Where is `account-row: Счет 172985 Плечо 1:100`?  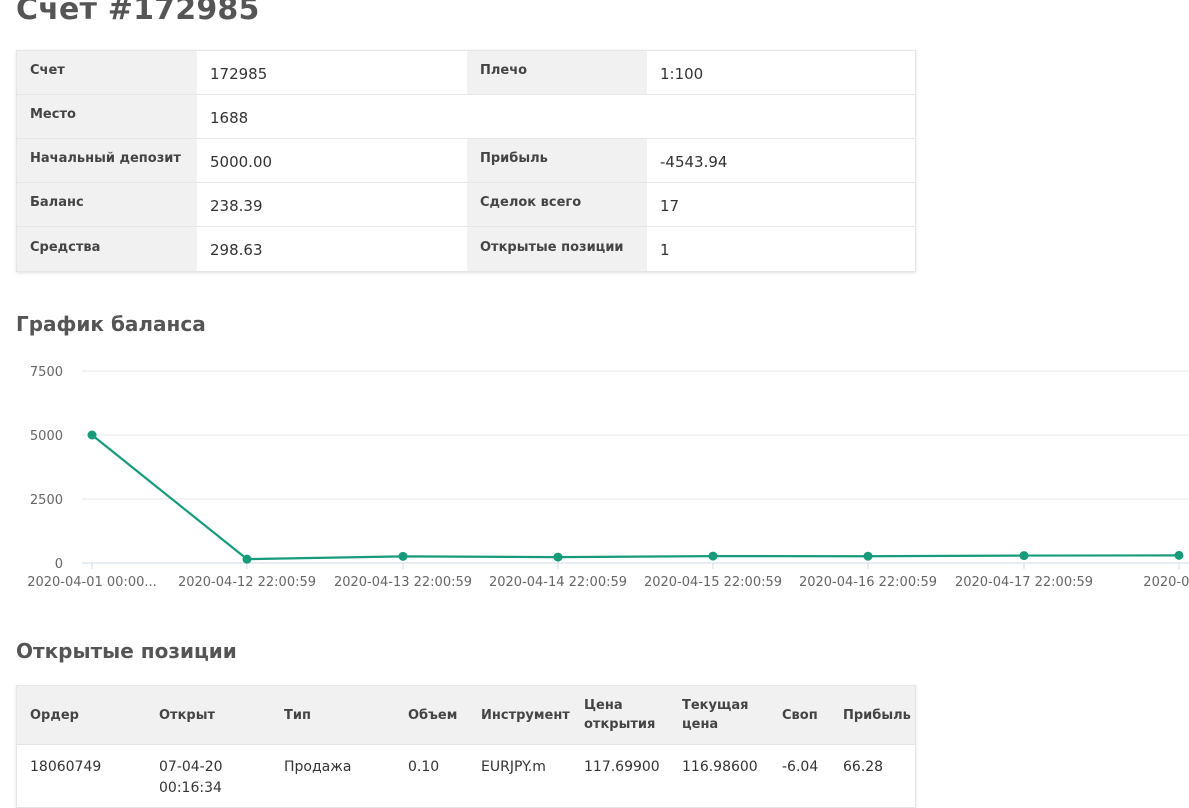
account-row: Счет 172985 Плечо 1:100 is located at coordinates (466, 73).